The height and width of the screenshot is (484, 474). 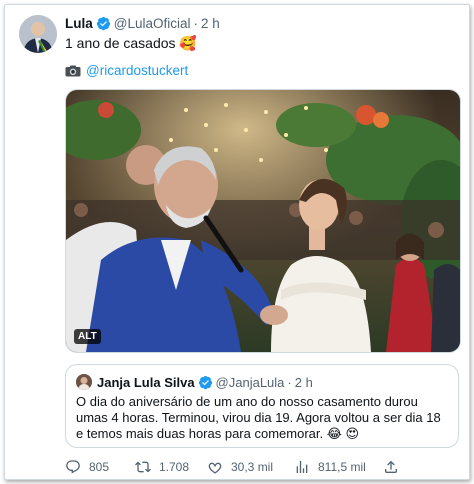 I want to click on author-name: Lula, so click(x=79, y=23).